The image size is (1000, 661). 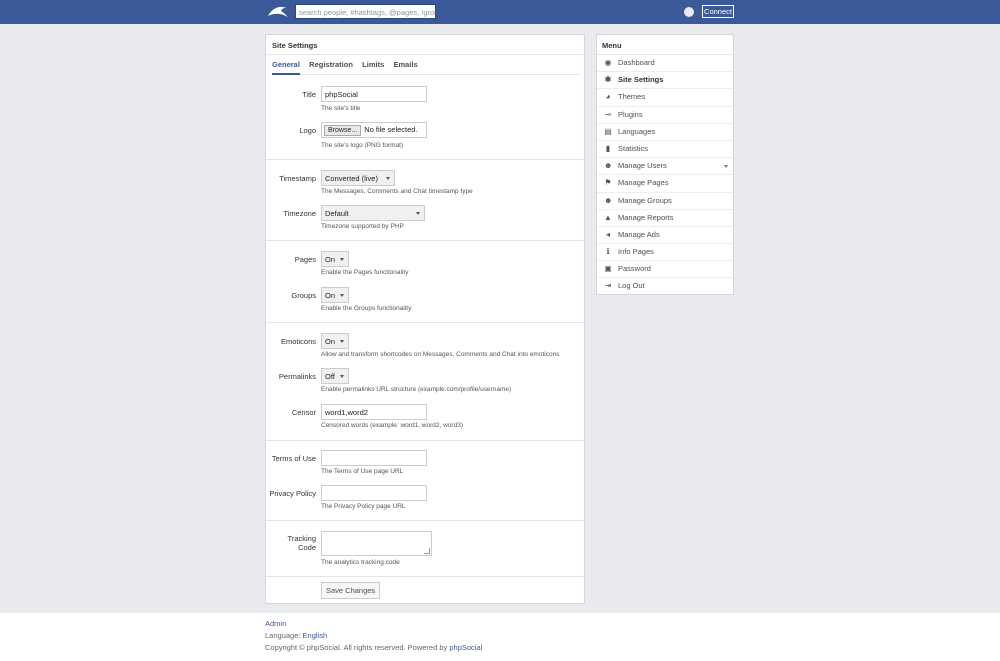 What do you see at coordinates (642, 166) in the screenshot?
I see `menu-item-label: Manage Users` at bounding box center [642, 166].